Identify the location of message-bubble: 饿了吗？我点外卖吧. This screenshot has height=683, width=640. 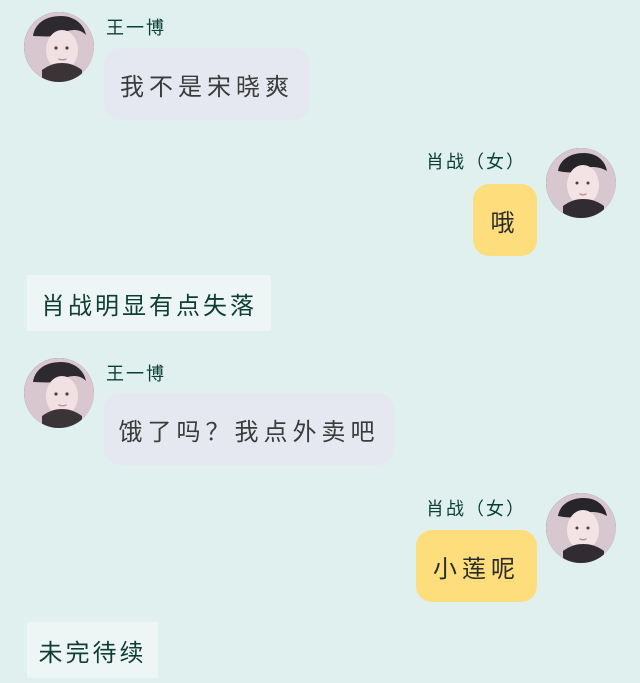
(249, 429).